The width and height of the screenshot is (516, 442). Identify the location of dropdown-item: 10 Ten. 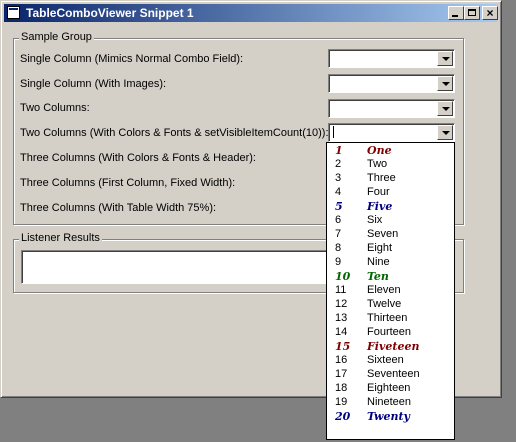
(390, 277).